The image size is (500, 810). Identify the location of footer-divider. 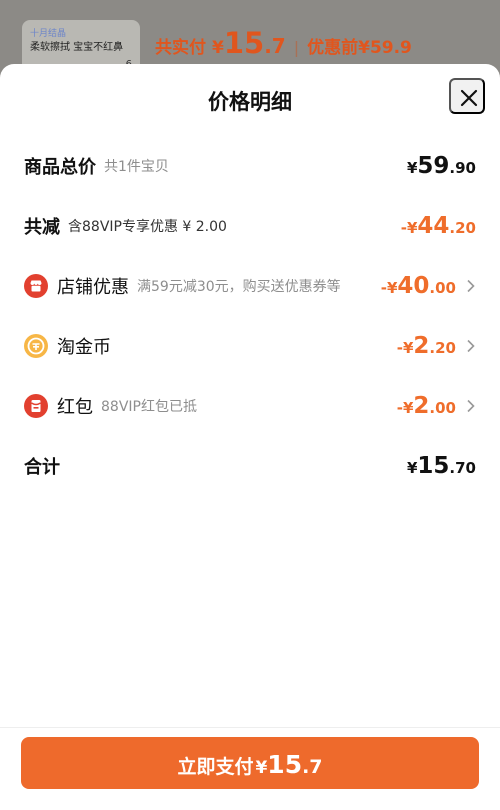
(250, 727).